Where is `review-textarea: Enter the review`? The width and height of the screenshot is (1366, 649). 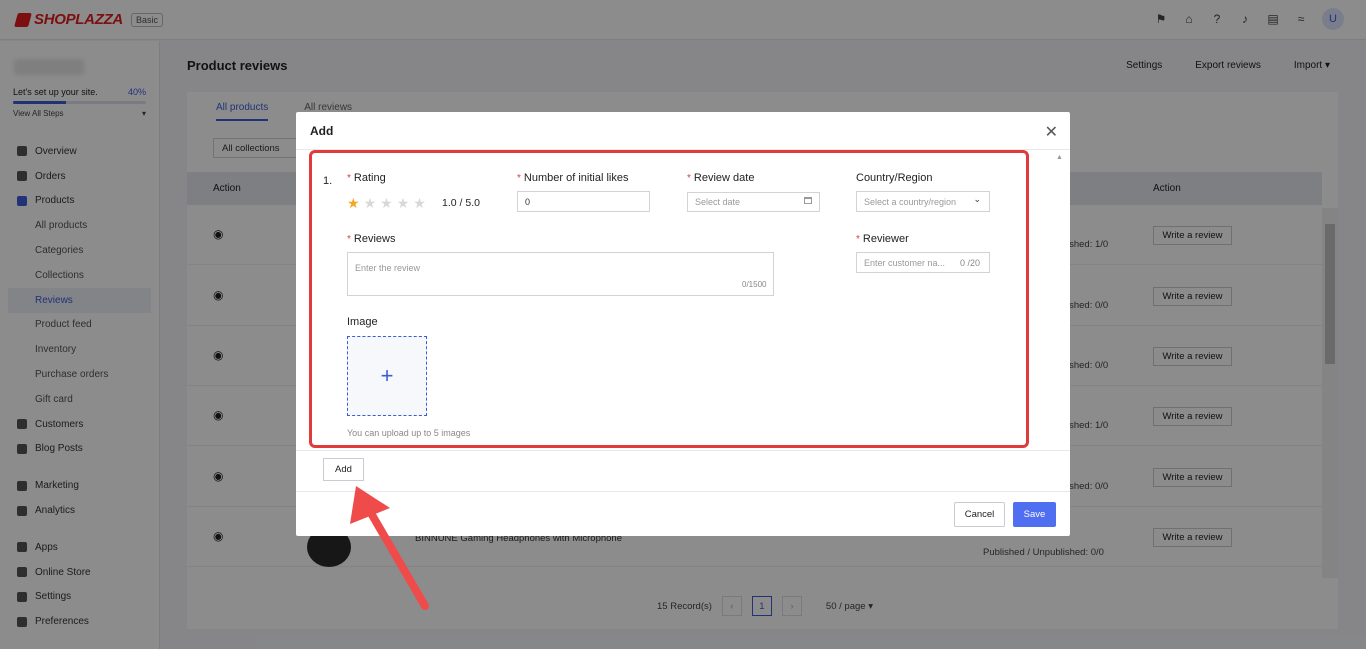
review-textarea: Enter the review is located at coordinates (560, 274).